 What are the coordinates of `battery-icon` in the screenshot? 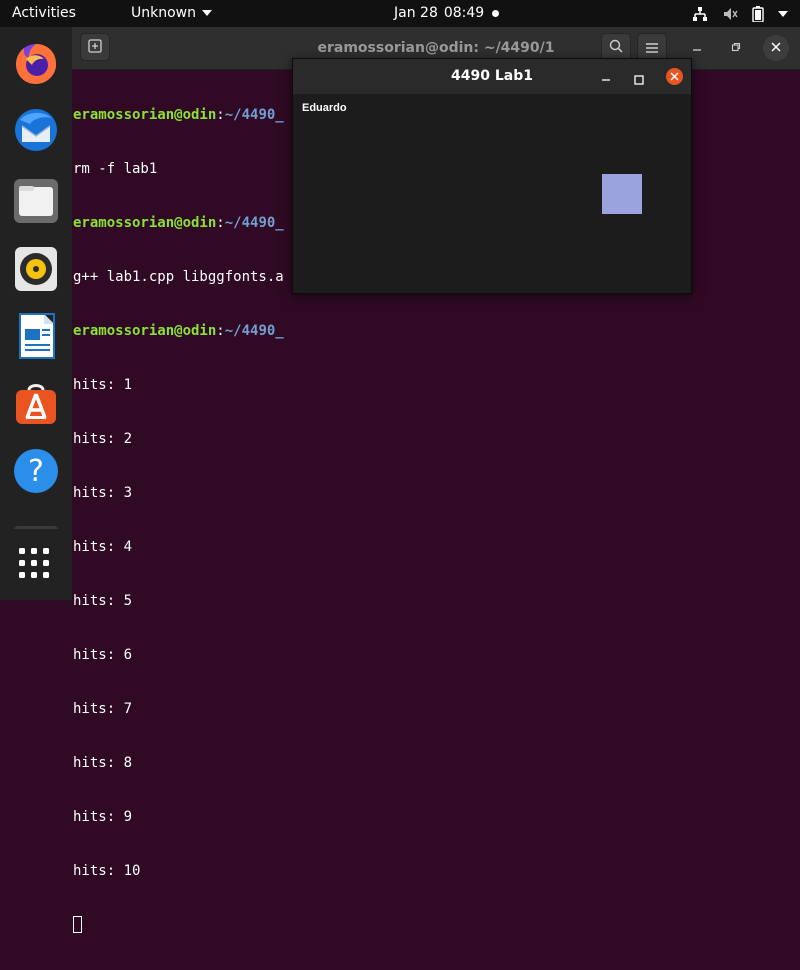 It's located at (758, 13).